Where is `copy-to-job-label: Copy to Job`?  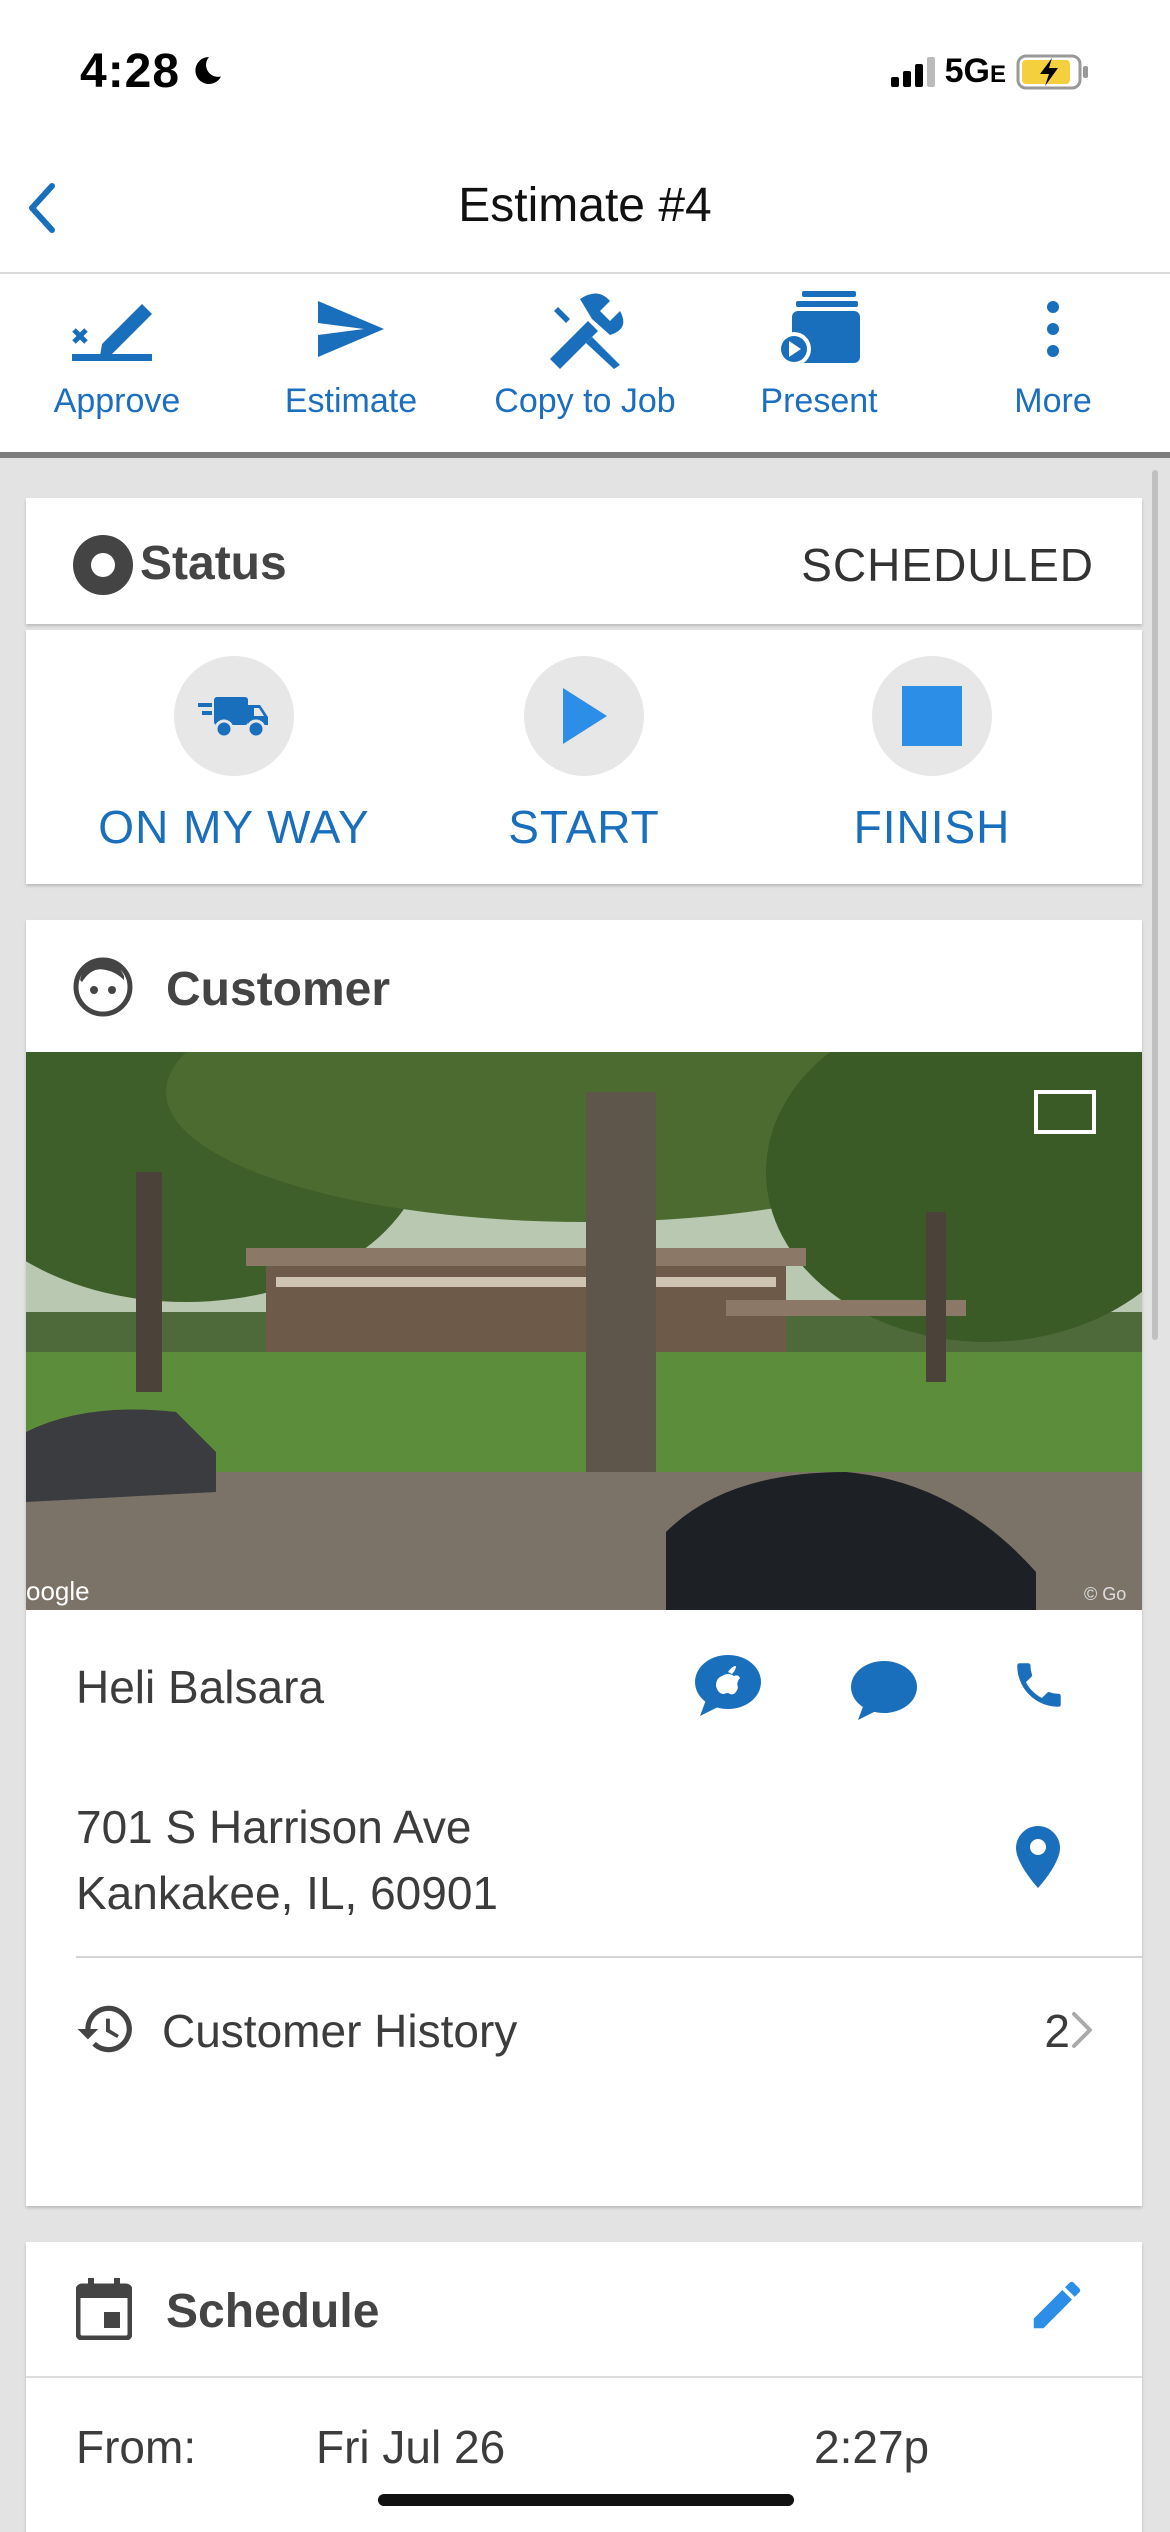 copy-to-job-label: Copy to Job is located at coordinates (585, 401).